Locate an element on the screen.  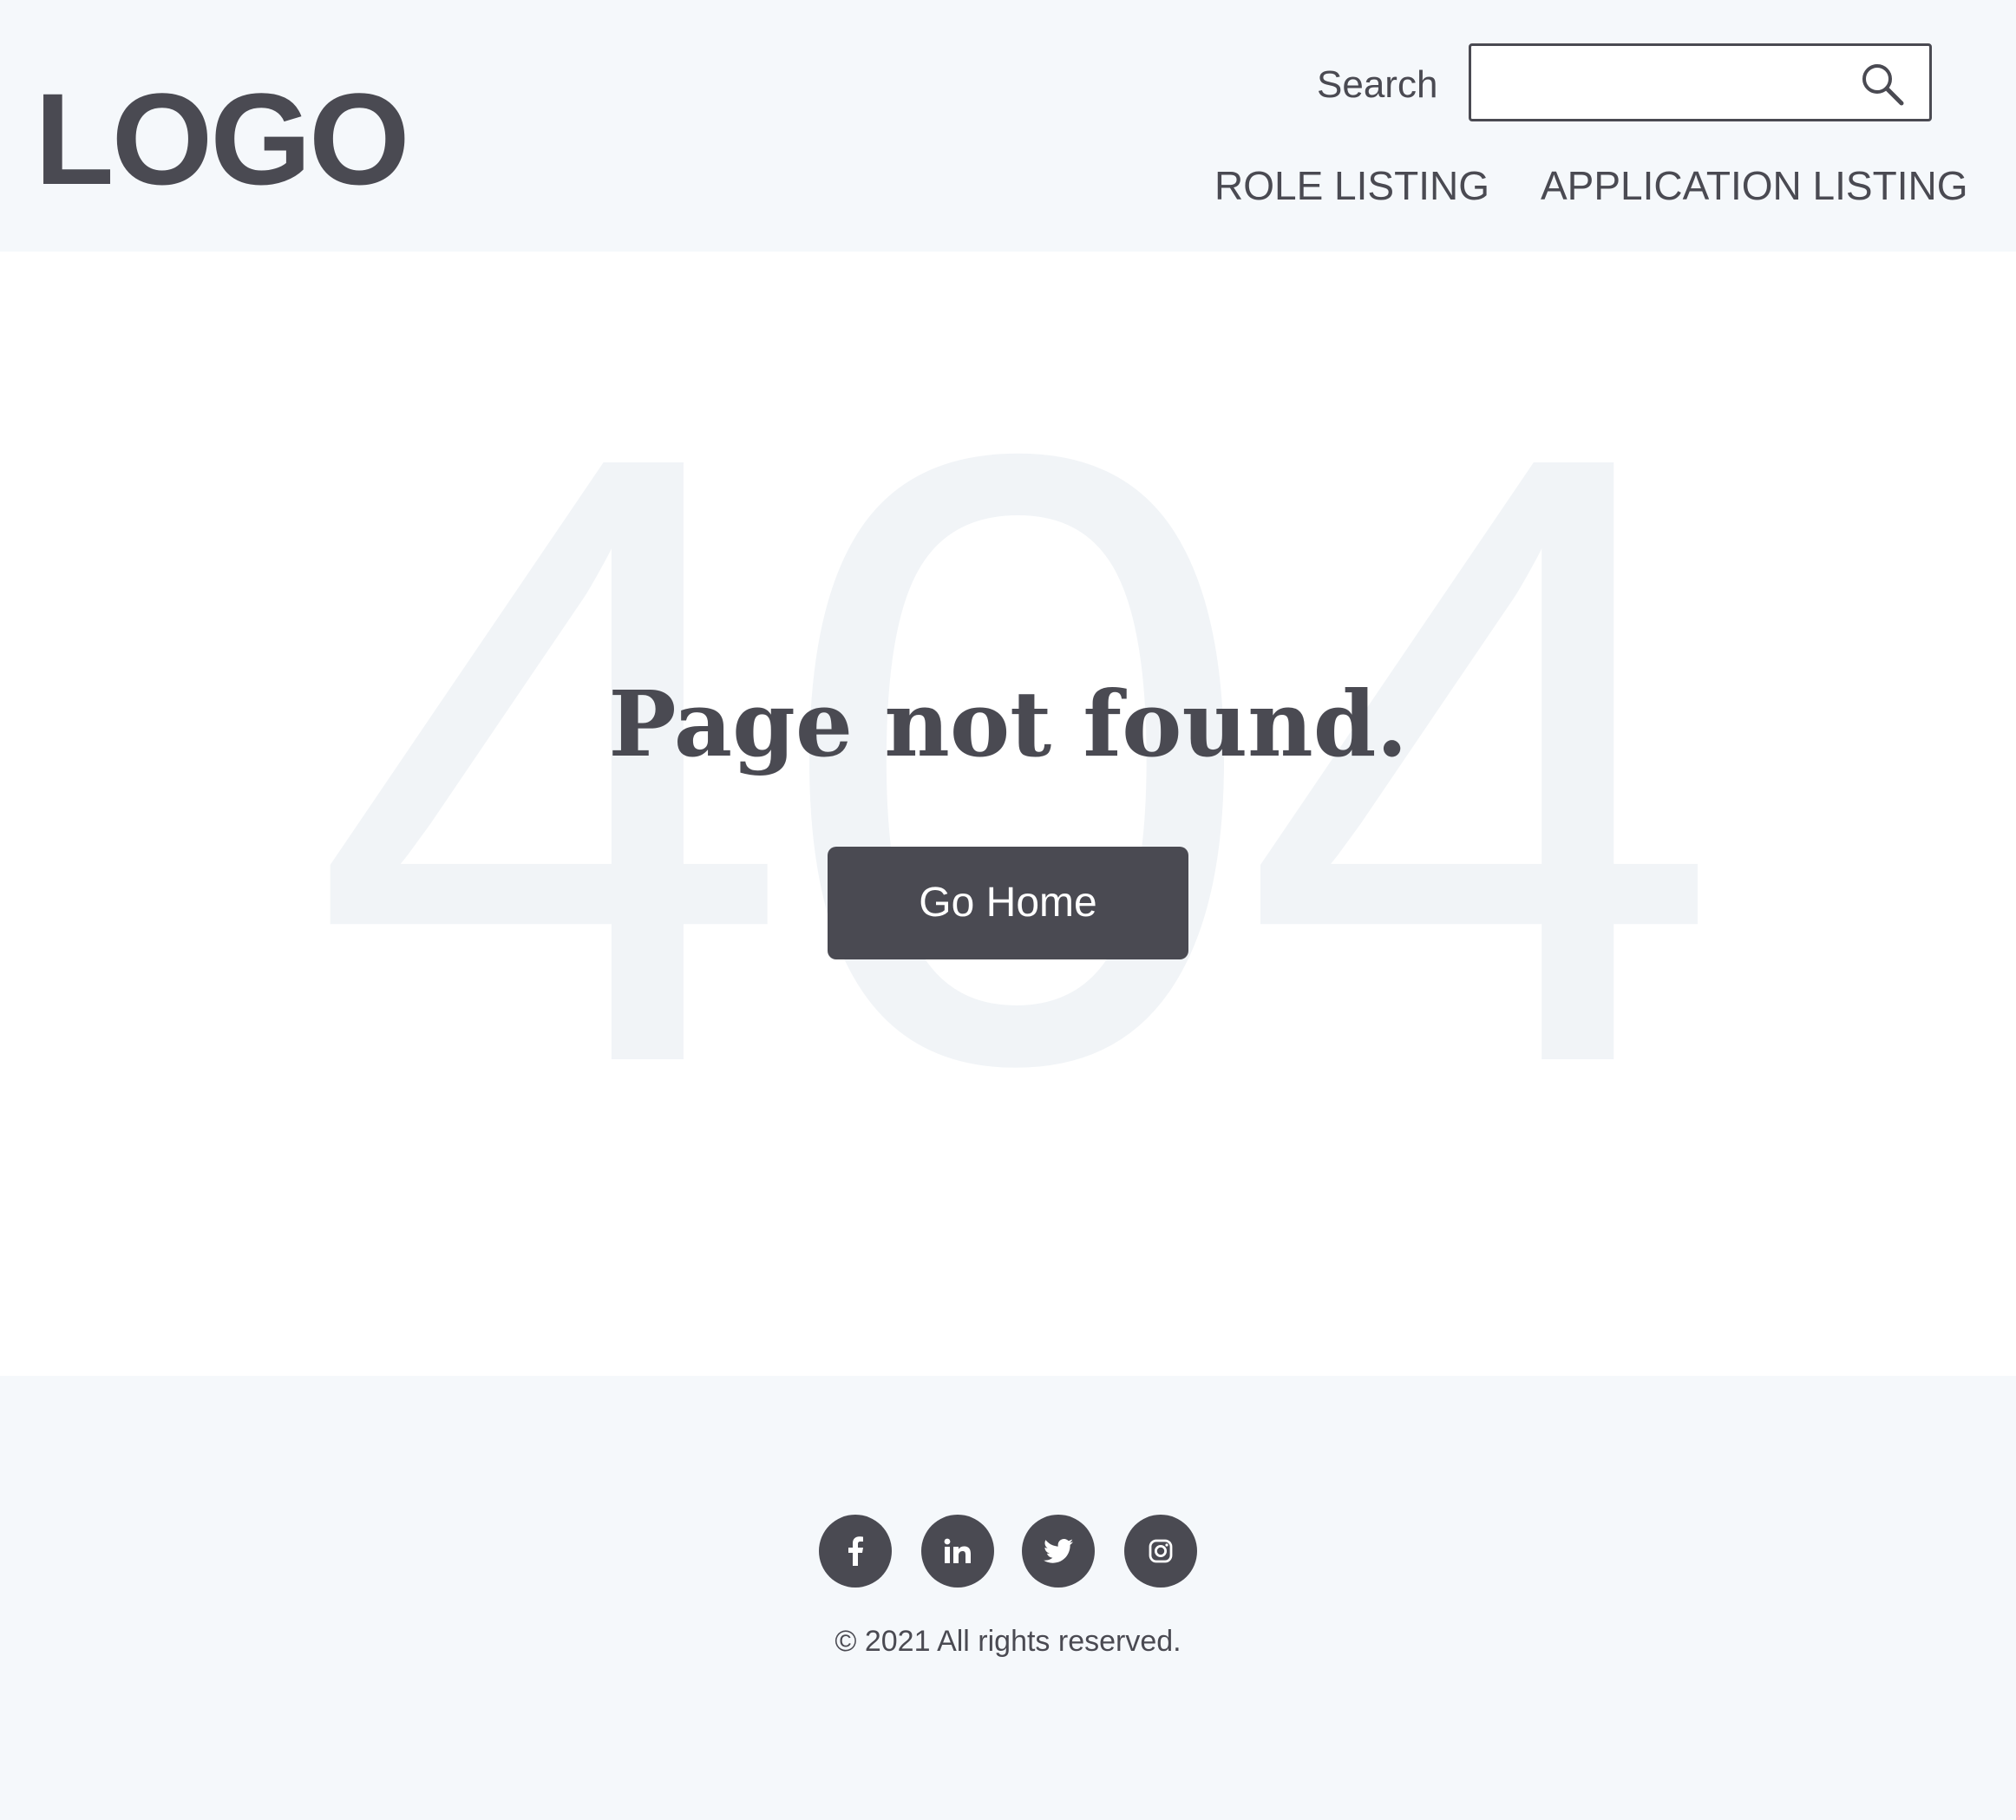
search-label: Search is located at coordinates (1377, 84).